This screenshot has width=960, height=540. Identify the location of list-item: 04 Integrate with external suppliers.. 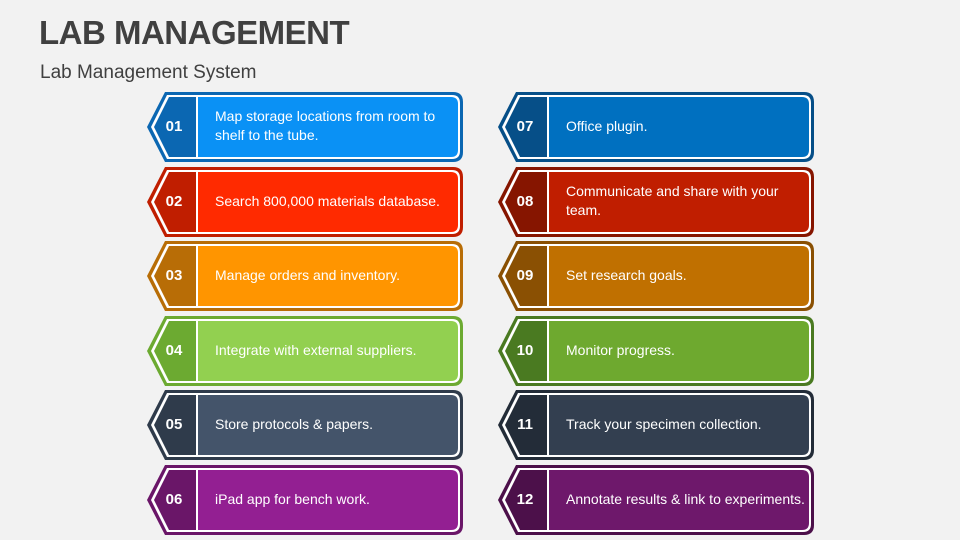
(305, 351).